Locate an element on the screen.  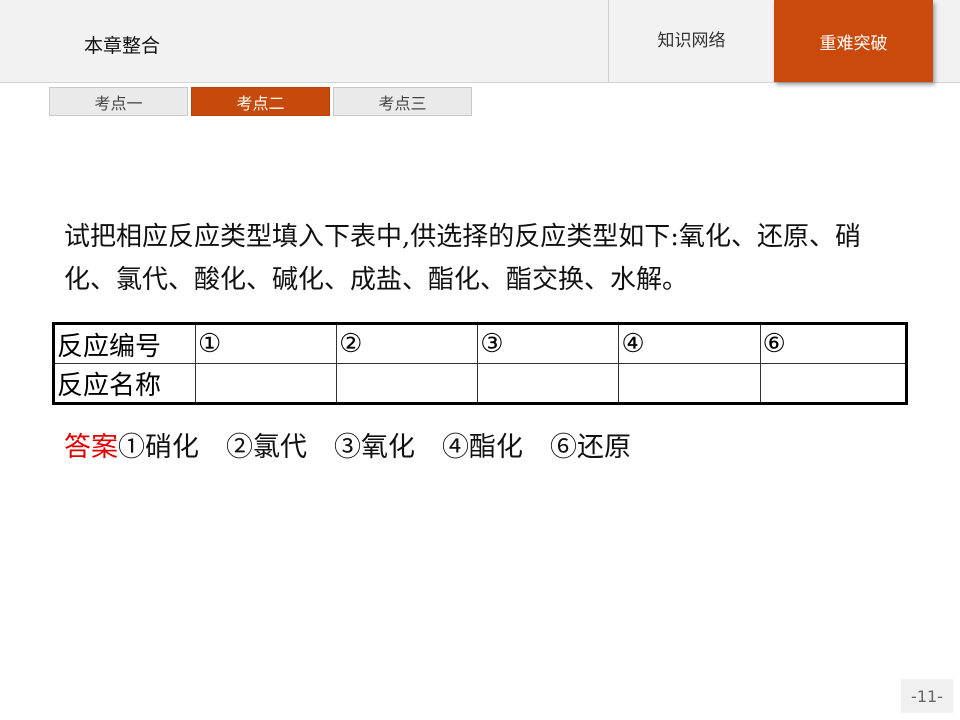
reaction-table: 反应编号 ① ② ③ ④ ⑥ 反应名称 is located at coordinates (480, 363).